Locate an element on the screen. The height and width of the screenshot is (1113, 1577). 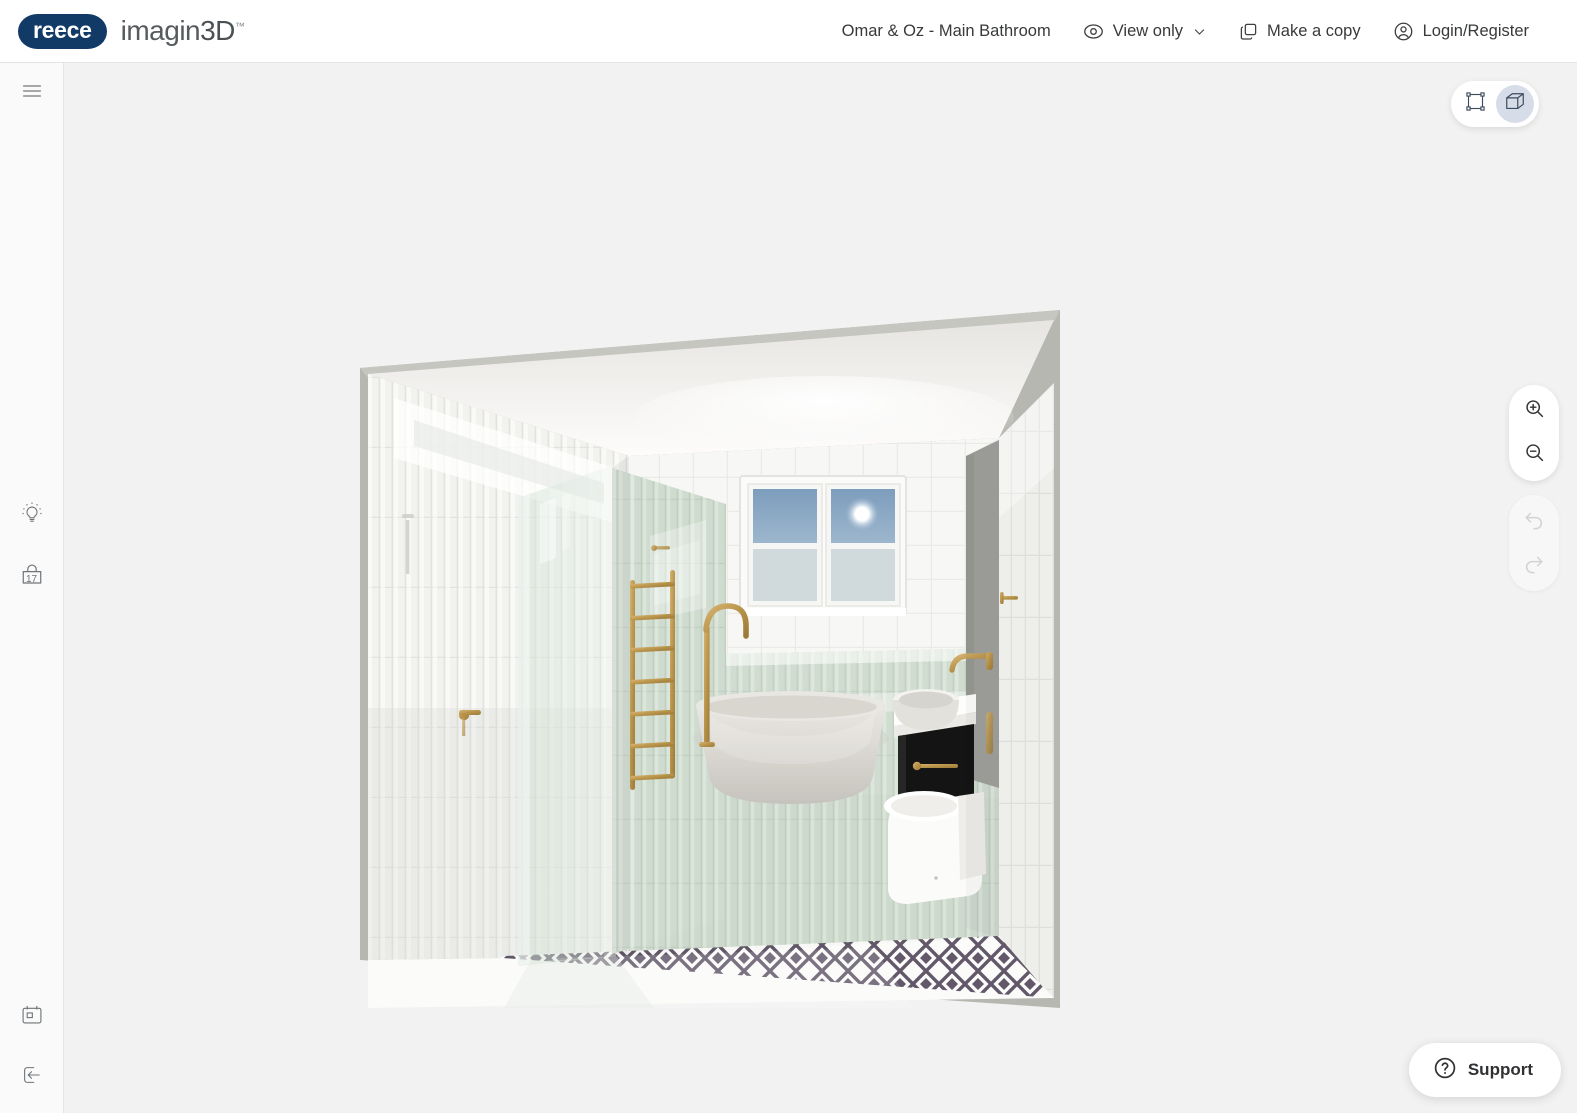
hamburger-menu-icon is located at coordinates (32, 93).